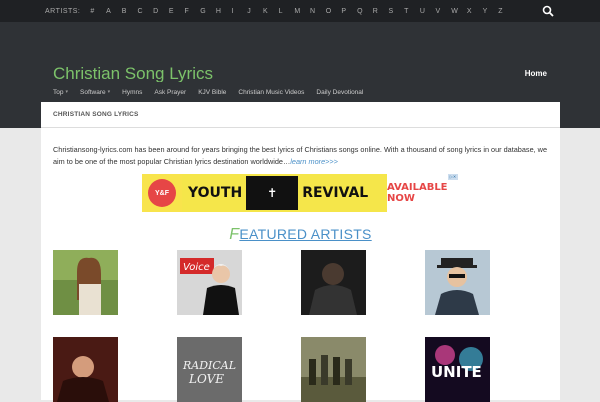  I want to click on letter-link: W, so click(459, 11).